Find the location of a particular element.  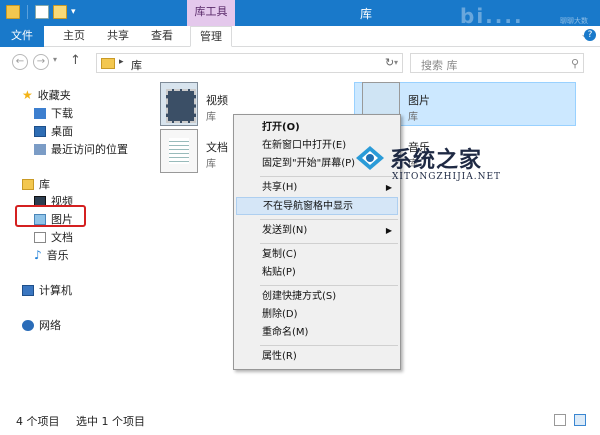

watermark-title: 系统之家 is located at coordinates (436, 160).